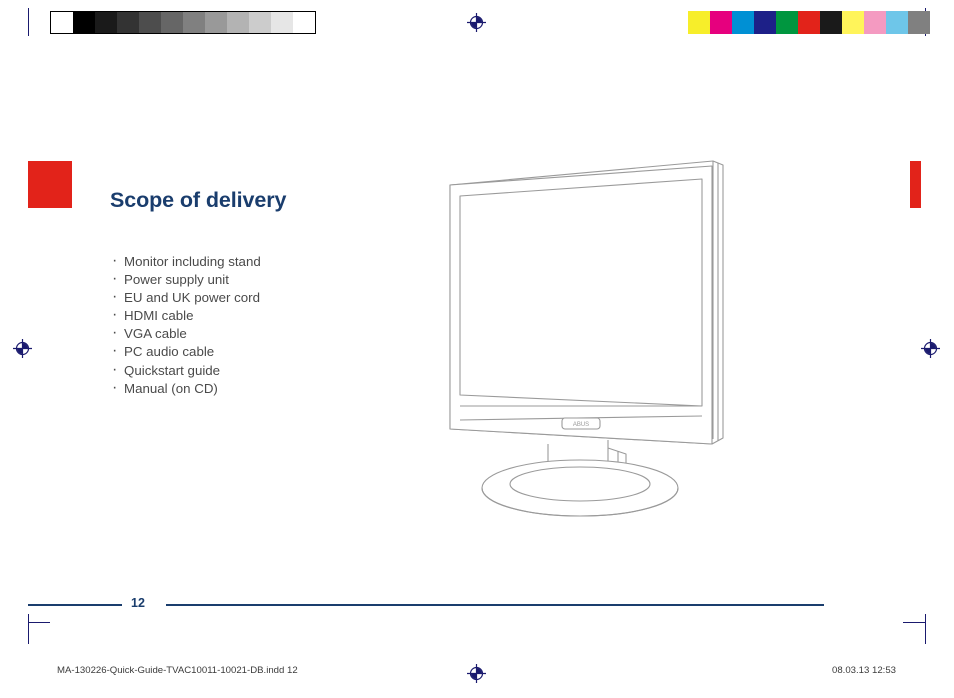  What do you see at coordinates (28, 22) in the screenshot?
I see `trim-rule-left-top` at bounding box center [28, 22].